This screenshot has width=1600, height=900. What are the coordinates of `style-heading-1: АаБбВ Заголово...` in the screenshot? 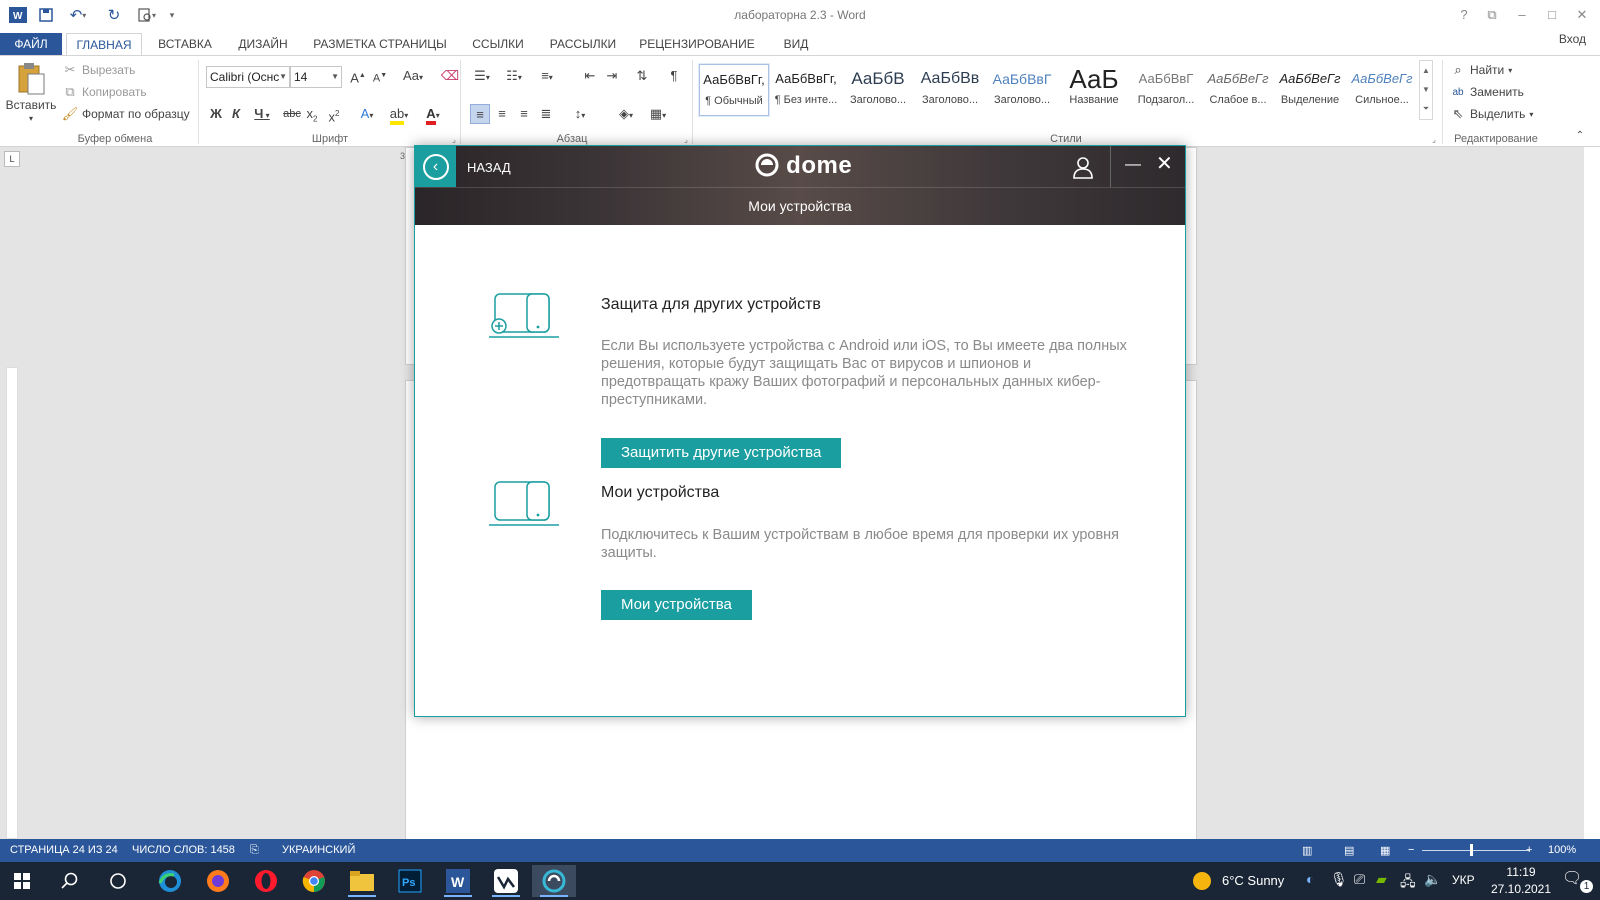 It's located at (878, 90).